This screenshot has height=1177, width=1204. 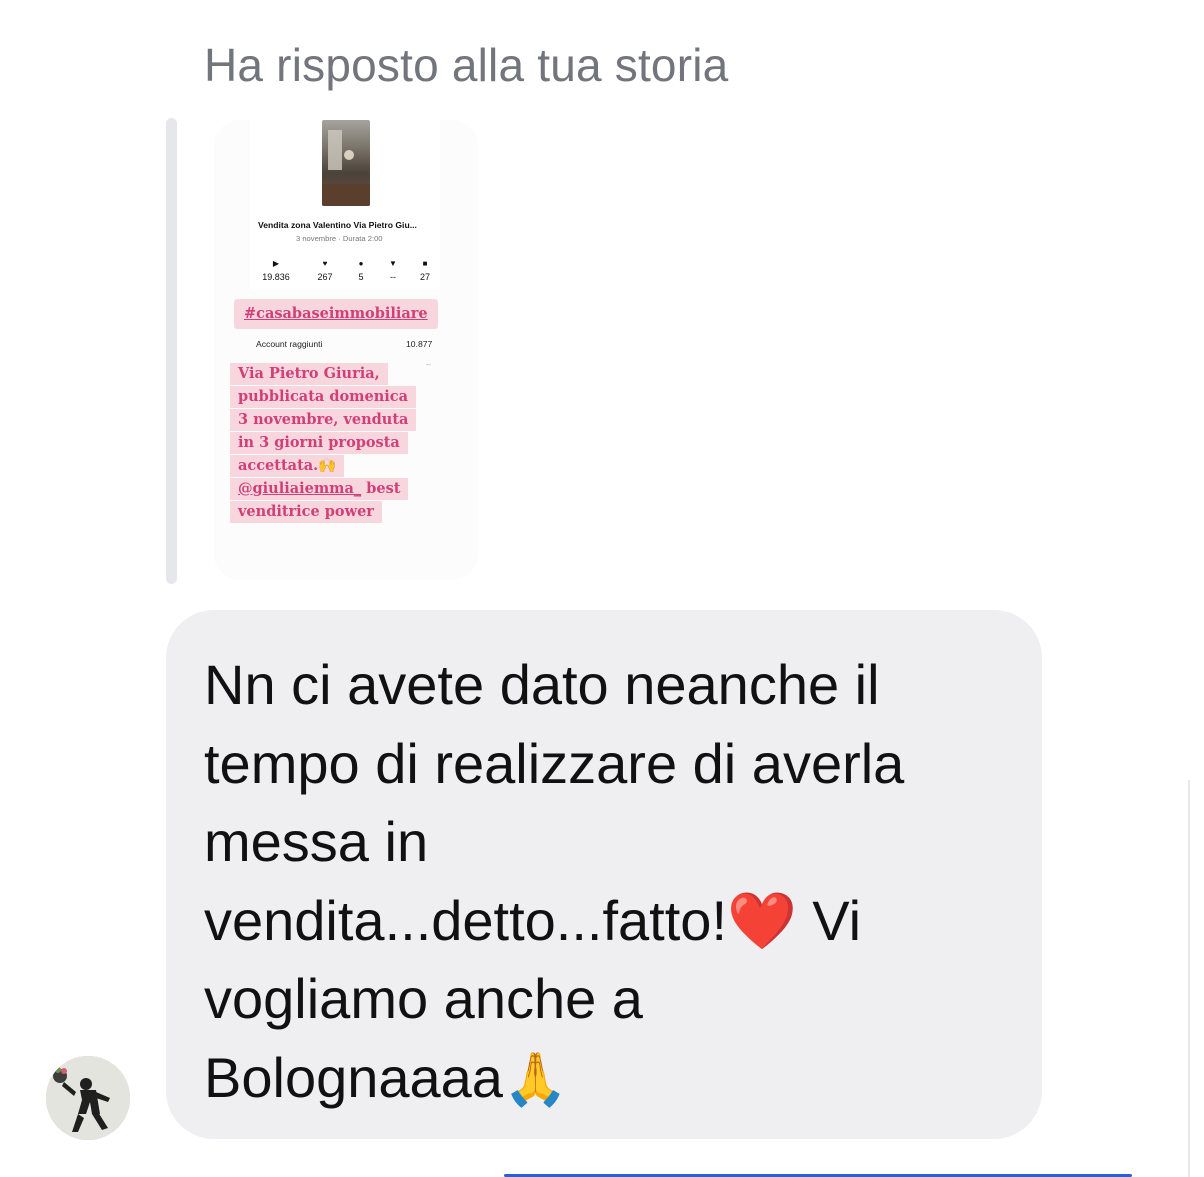 I want to click on play-icon: ▶, so click(x=276, y=263).